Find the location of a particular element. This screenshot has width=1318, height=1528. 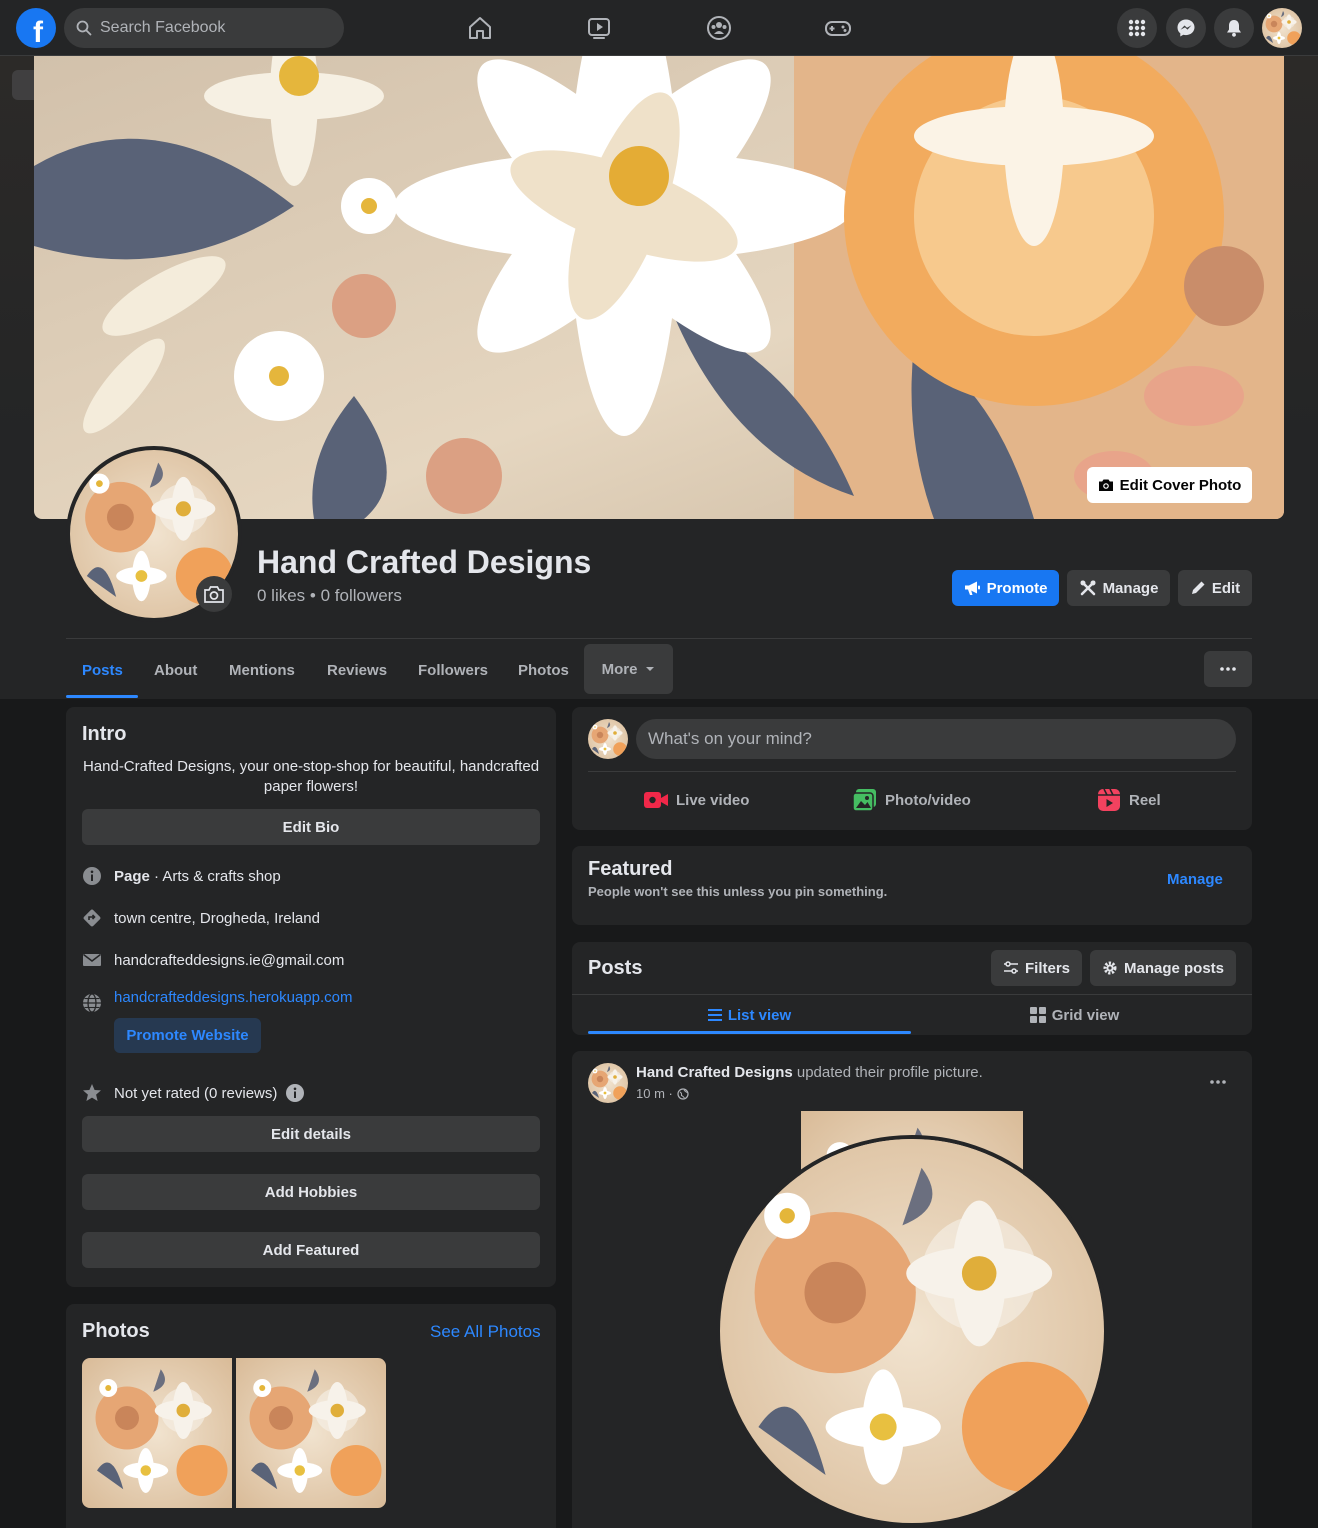

tab-about: About is located at coordinates (175, 670).